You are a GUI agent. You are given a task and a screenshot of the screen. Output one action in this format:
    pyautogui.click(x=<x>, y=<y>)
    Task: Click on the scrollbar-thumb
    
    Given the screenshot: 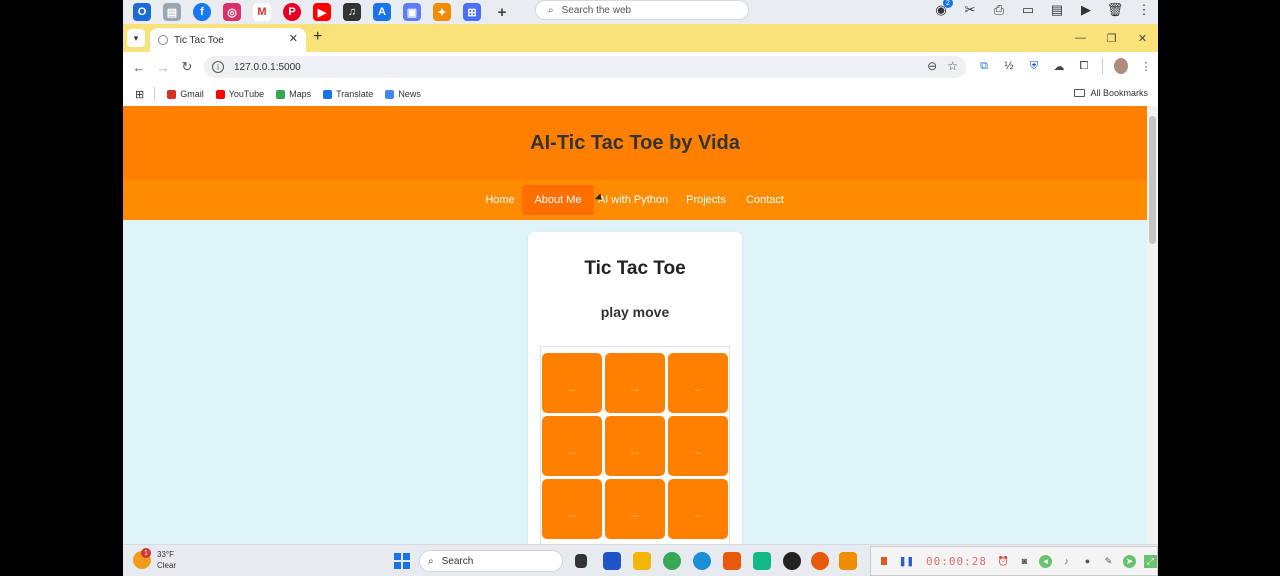 What is the action you would take?
    pyautogui.click(x=1152, y=180)
    